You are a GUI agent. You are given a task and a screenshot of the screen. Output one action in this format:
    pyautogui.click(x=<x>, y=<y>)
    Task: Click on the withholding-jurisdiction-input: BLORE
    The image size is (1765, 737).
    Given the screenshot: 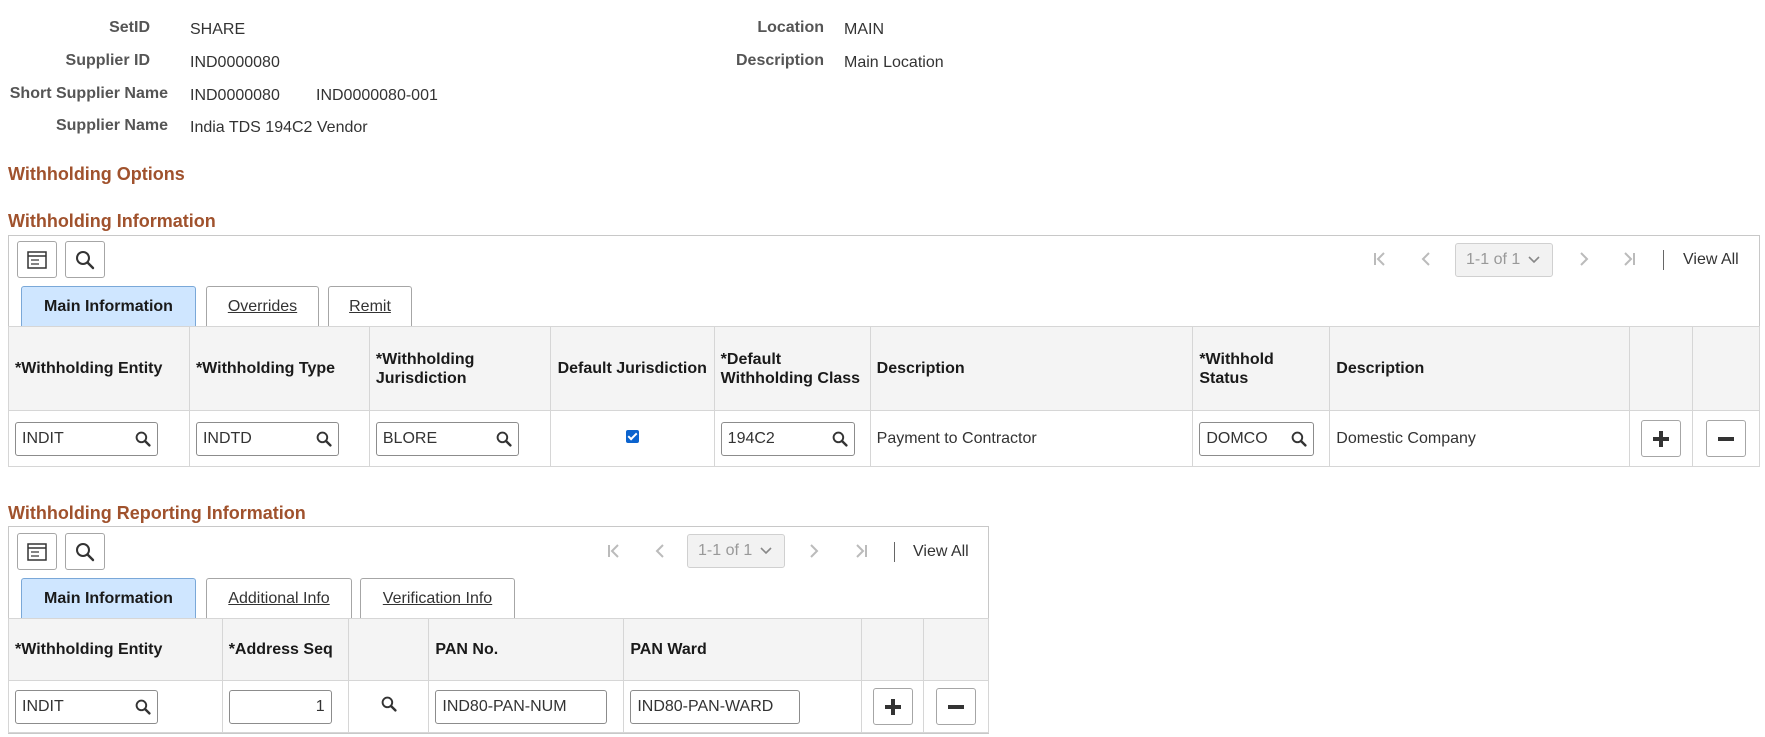 What is the action you would take?
    pyautogui.click(x=447, y=438)
    